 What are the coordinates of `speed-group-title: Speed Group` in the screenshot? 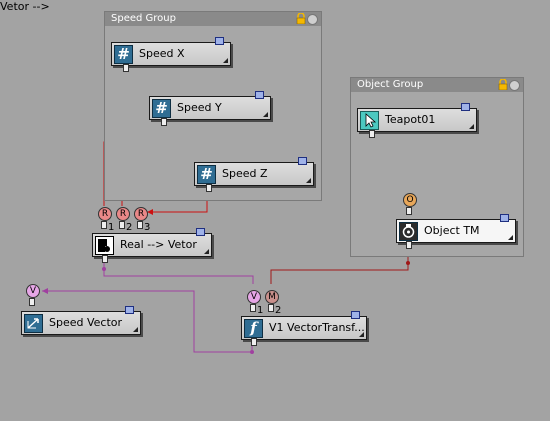 It's located at (143, 18).